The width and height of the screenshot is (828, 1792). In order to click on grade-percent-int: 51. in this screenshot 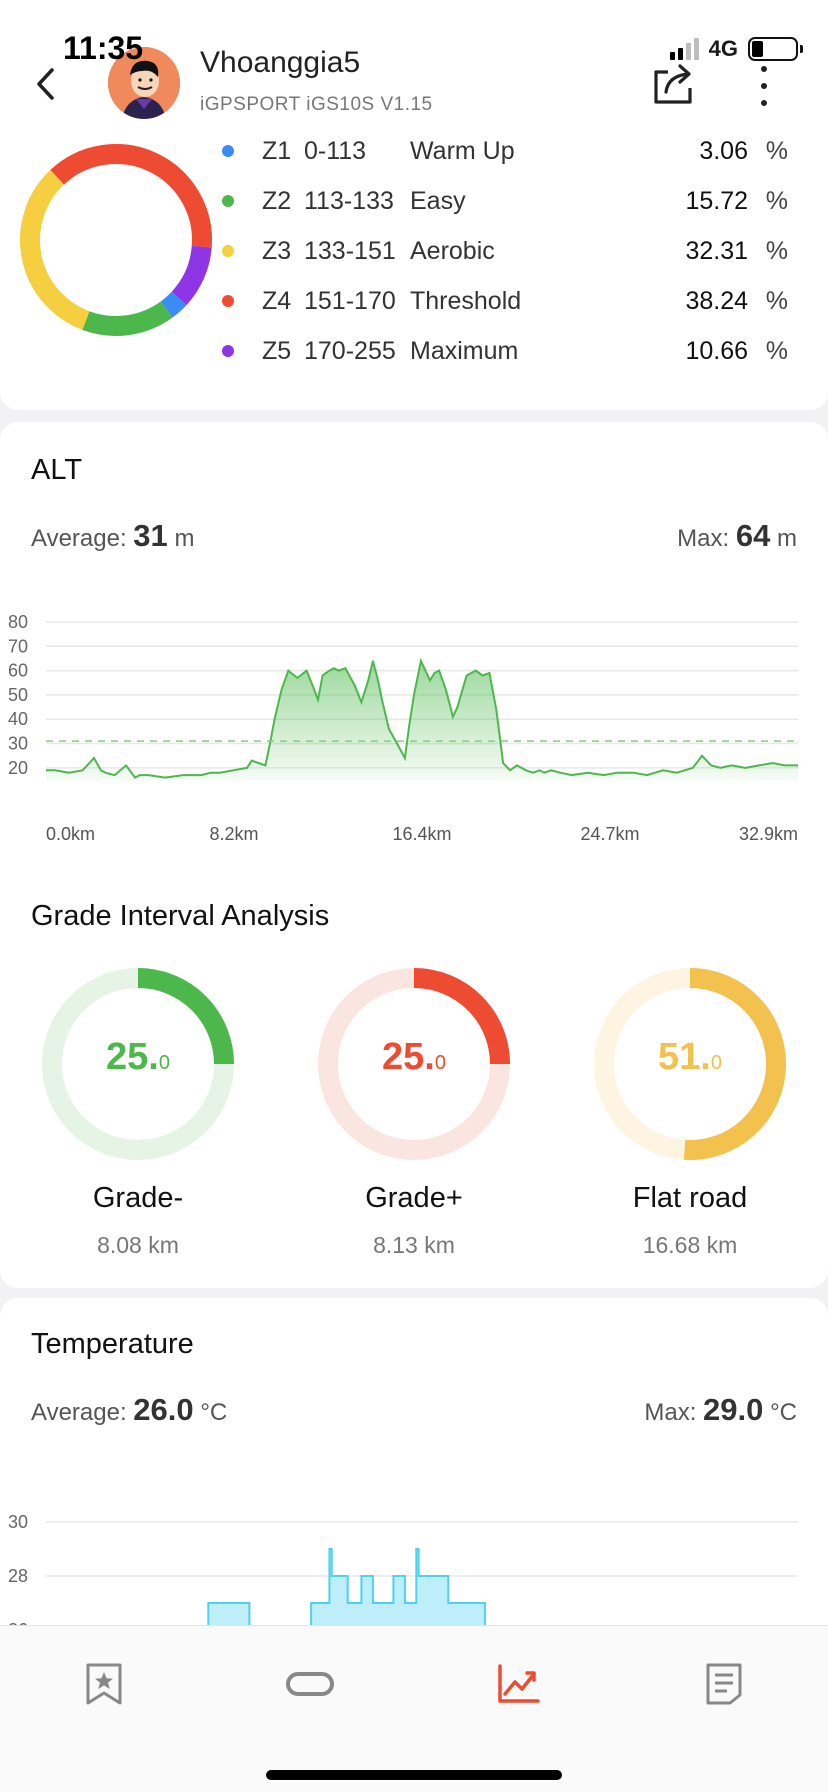, I will do `click(684, 1057)`.